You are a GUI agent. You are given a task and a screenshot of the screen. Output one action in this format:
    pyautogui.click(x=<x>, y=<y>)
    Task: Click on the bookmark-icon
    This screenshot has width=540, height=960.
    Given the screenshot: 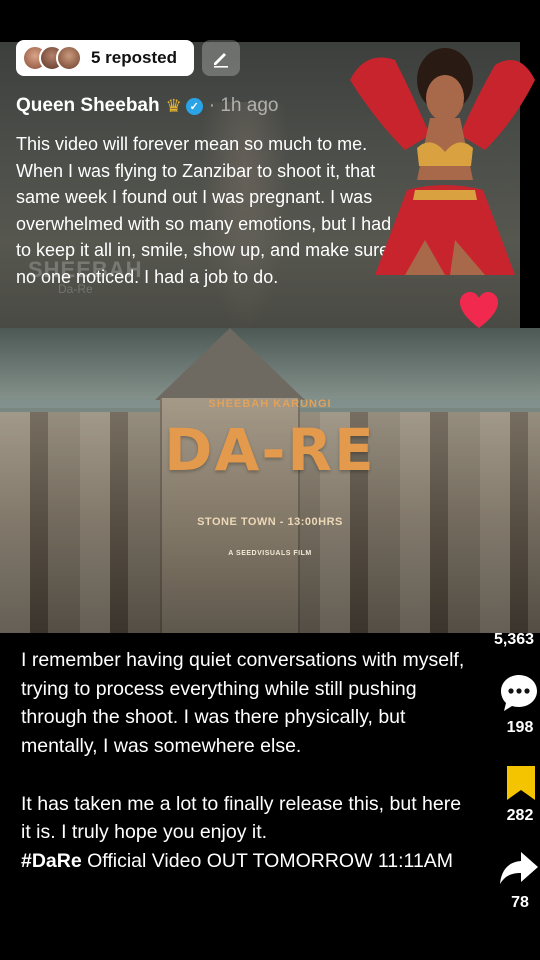 What is the action you would take?
    pyautogui.click(x=521, y=783)
    